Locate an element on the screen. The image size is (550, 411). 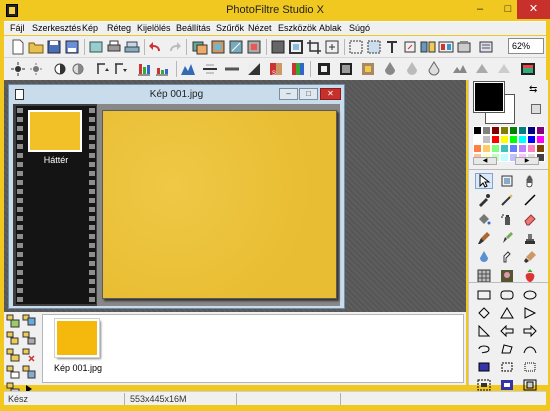
pointer-tool-icon is located at coordinates (484, 181).